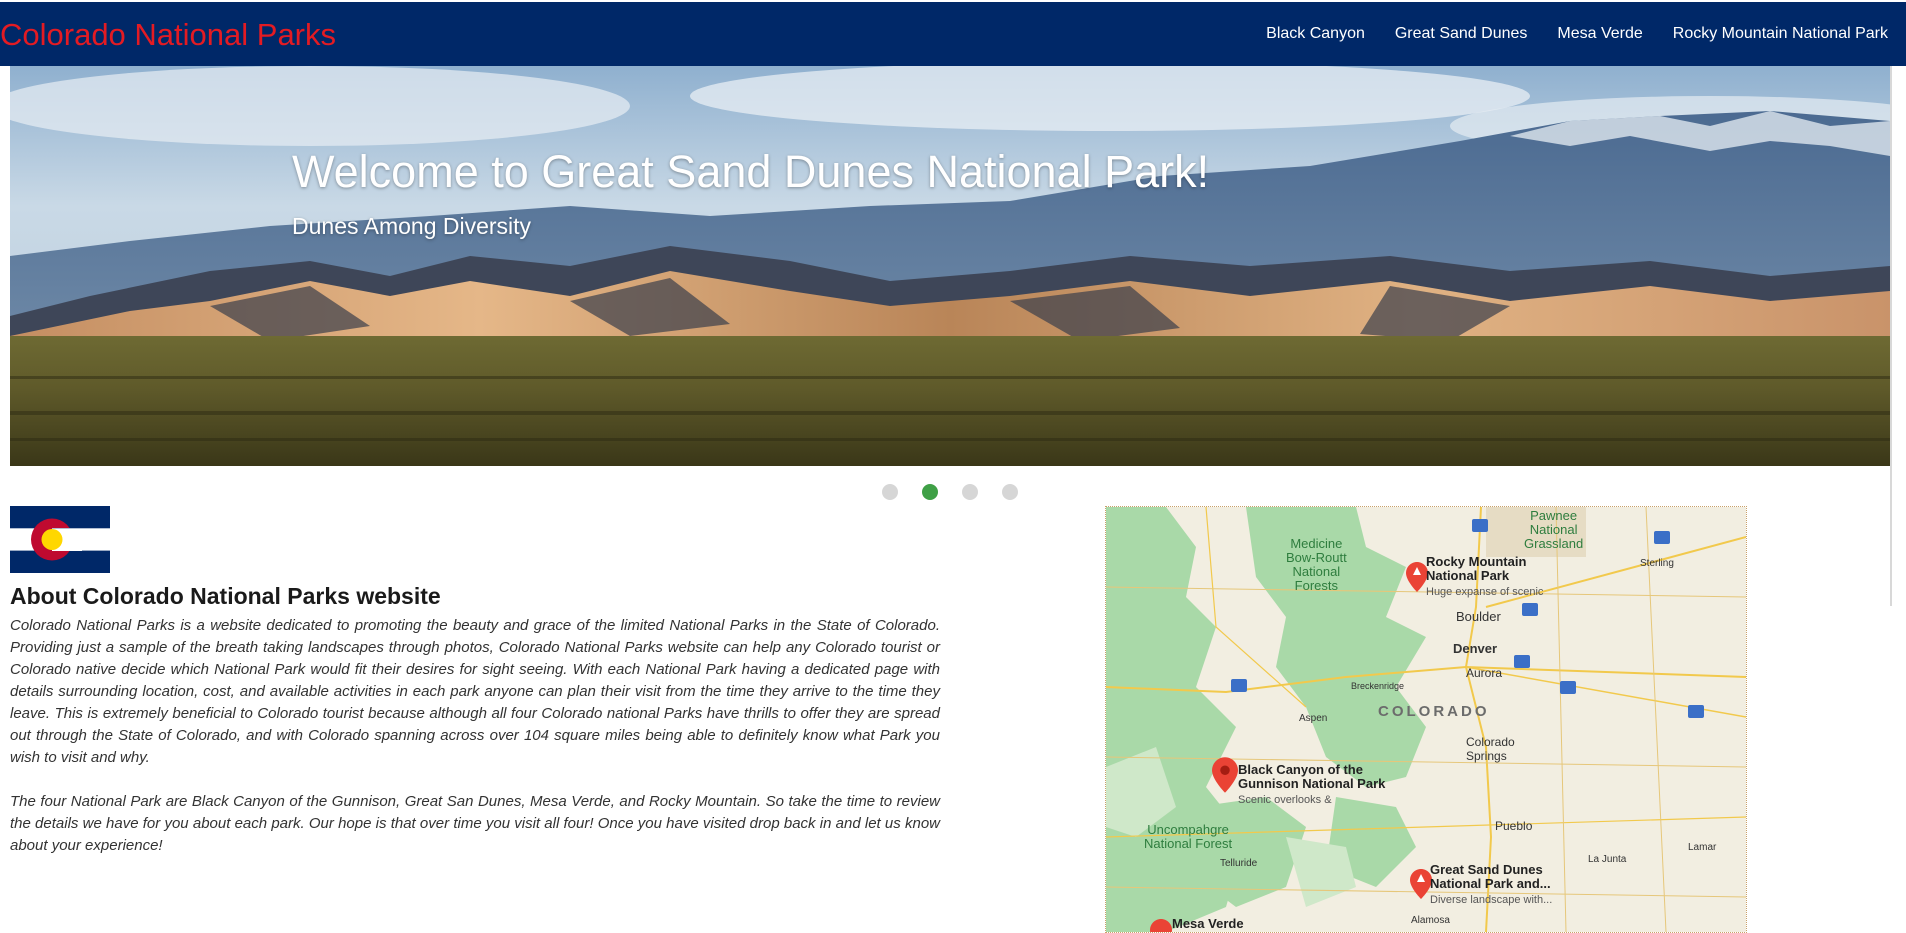  Describe the element at coordinates (1891, 336) in the screenshot. I see `scrollbar-track` at that location.